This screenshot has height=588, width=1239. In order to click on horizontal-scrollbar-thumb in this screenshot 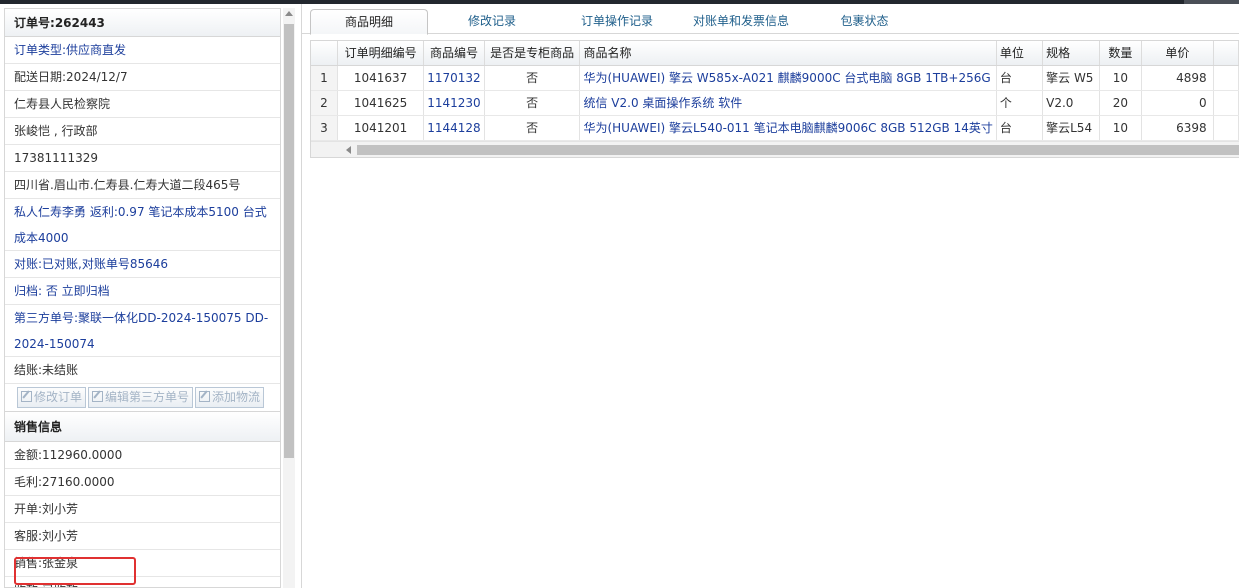, I will do `click(798, 150)`.